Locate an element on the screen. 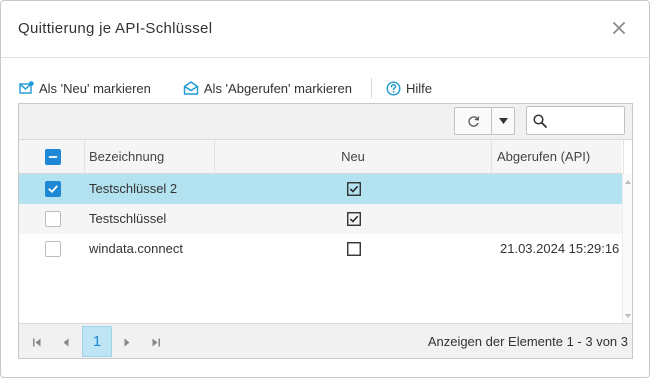 The height and width of the screenshot is (378, 650). toolbar-divider is located at coordinates (371, 88).